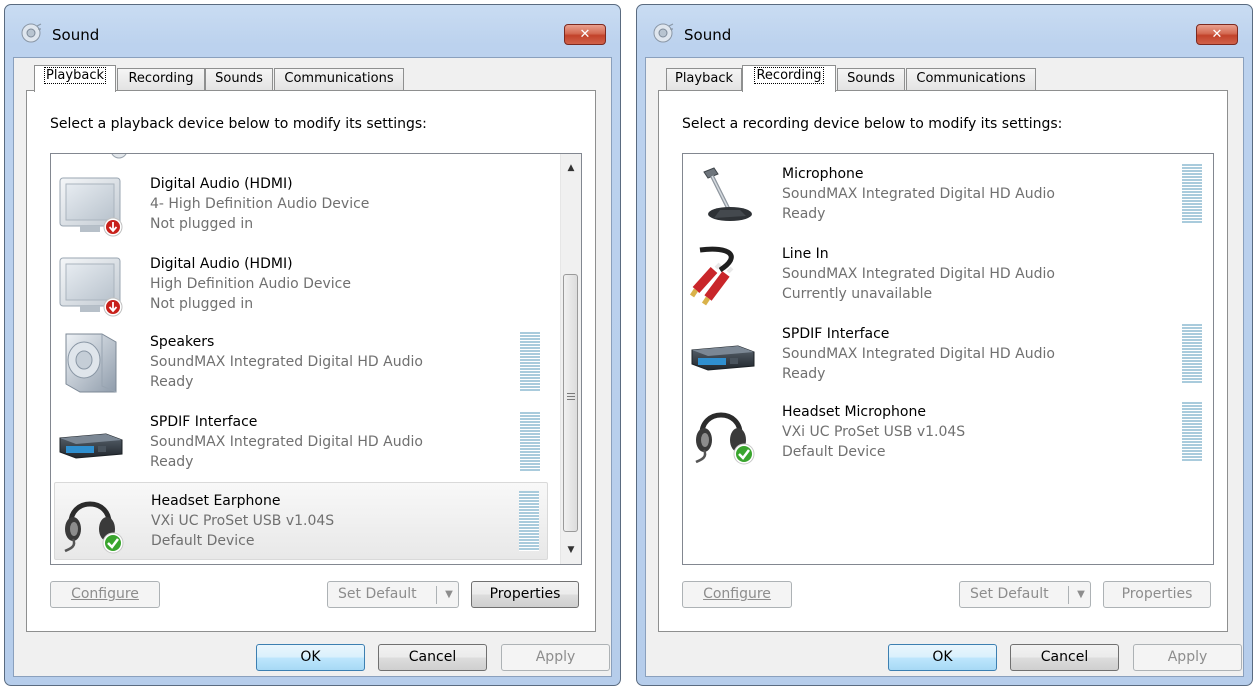 The width and height of the screenshot is (1257, 690). Describe the element at coordinates (727, 194) in the screenshot. I see `microphone-icon` at that location.